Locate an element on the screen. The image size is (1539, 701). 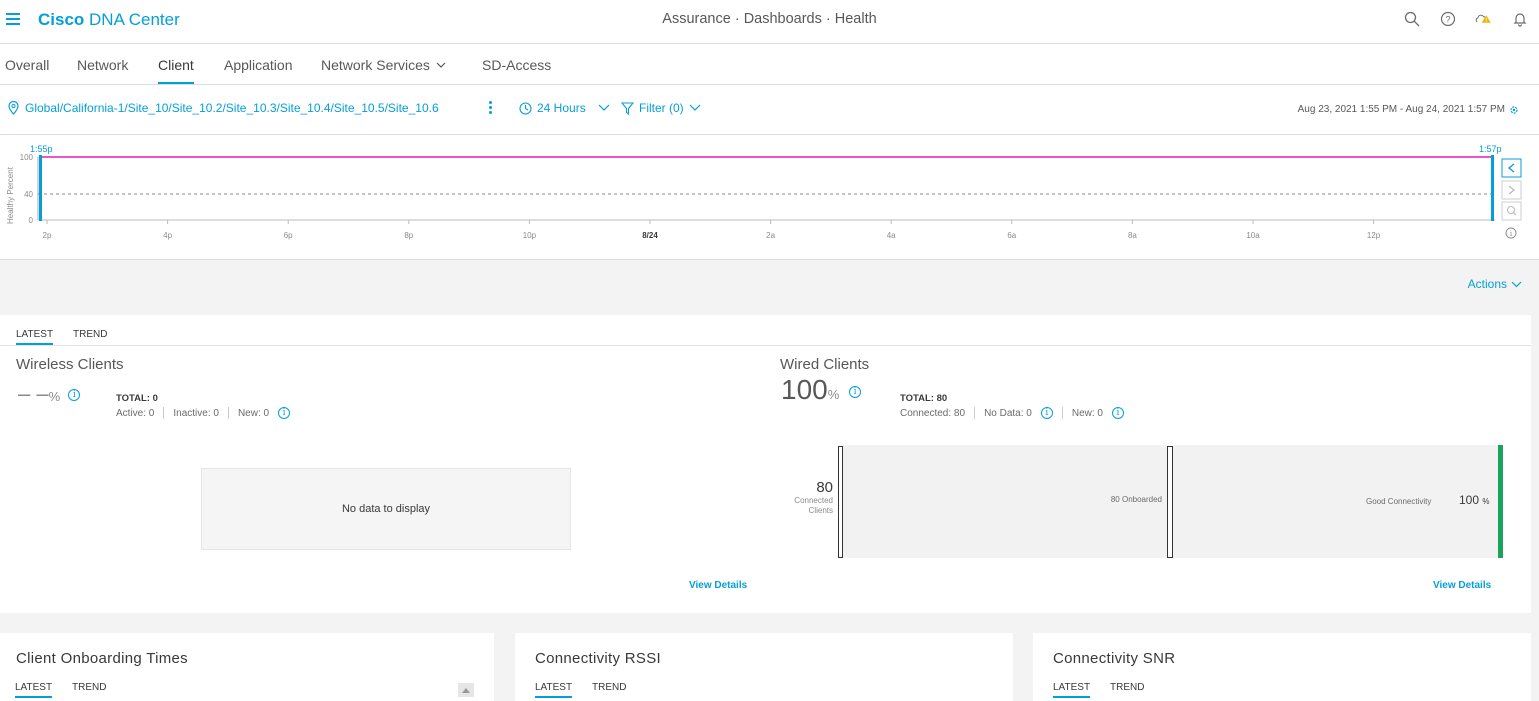
more-options-icon is located at coordinates (490, 108).